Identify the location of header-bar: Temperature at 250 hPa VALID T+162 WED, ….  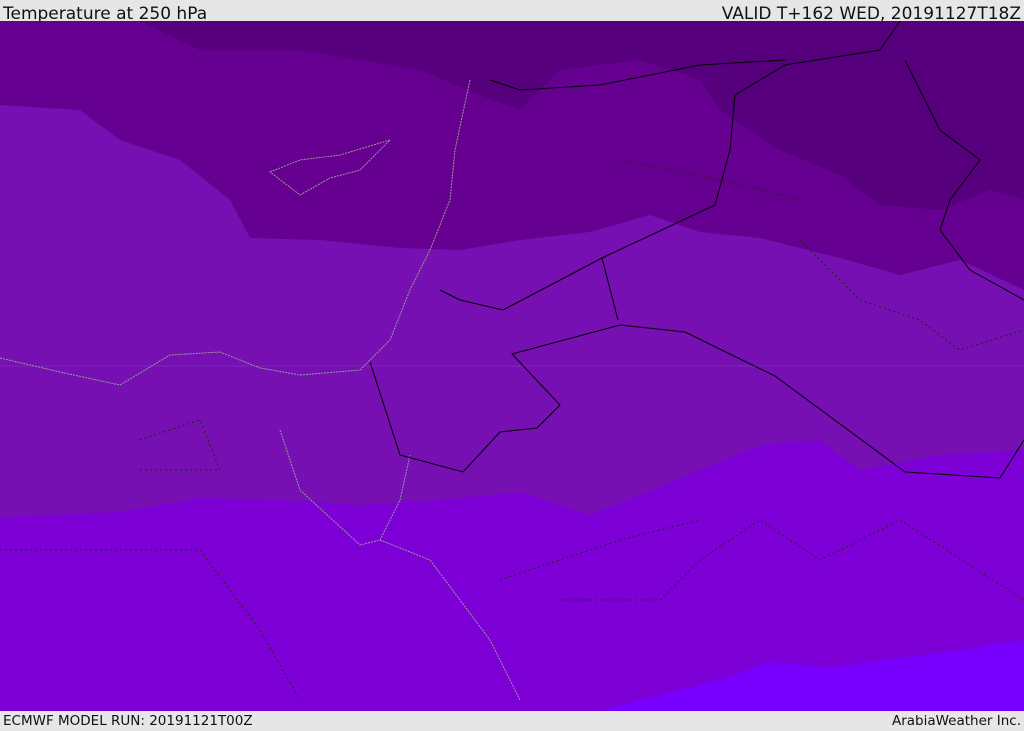
(512, 12).